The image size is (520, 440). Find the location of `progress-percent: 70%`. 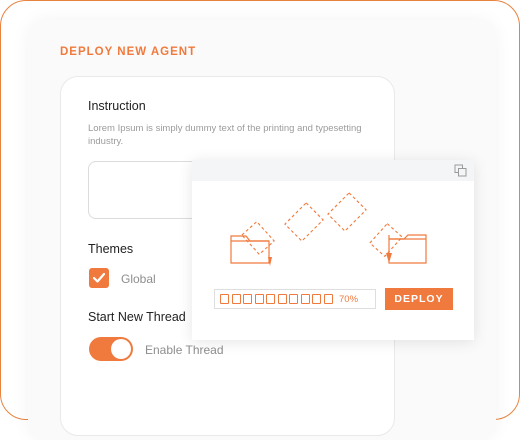

progress-percent: 70% is located at coordinates (349, 299).